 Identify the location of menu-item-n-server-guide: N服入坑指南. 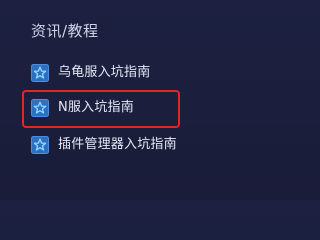
(82, 108).